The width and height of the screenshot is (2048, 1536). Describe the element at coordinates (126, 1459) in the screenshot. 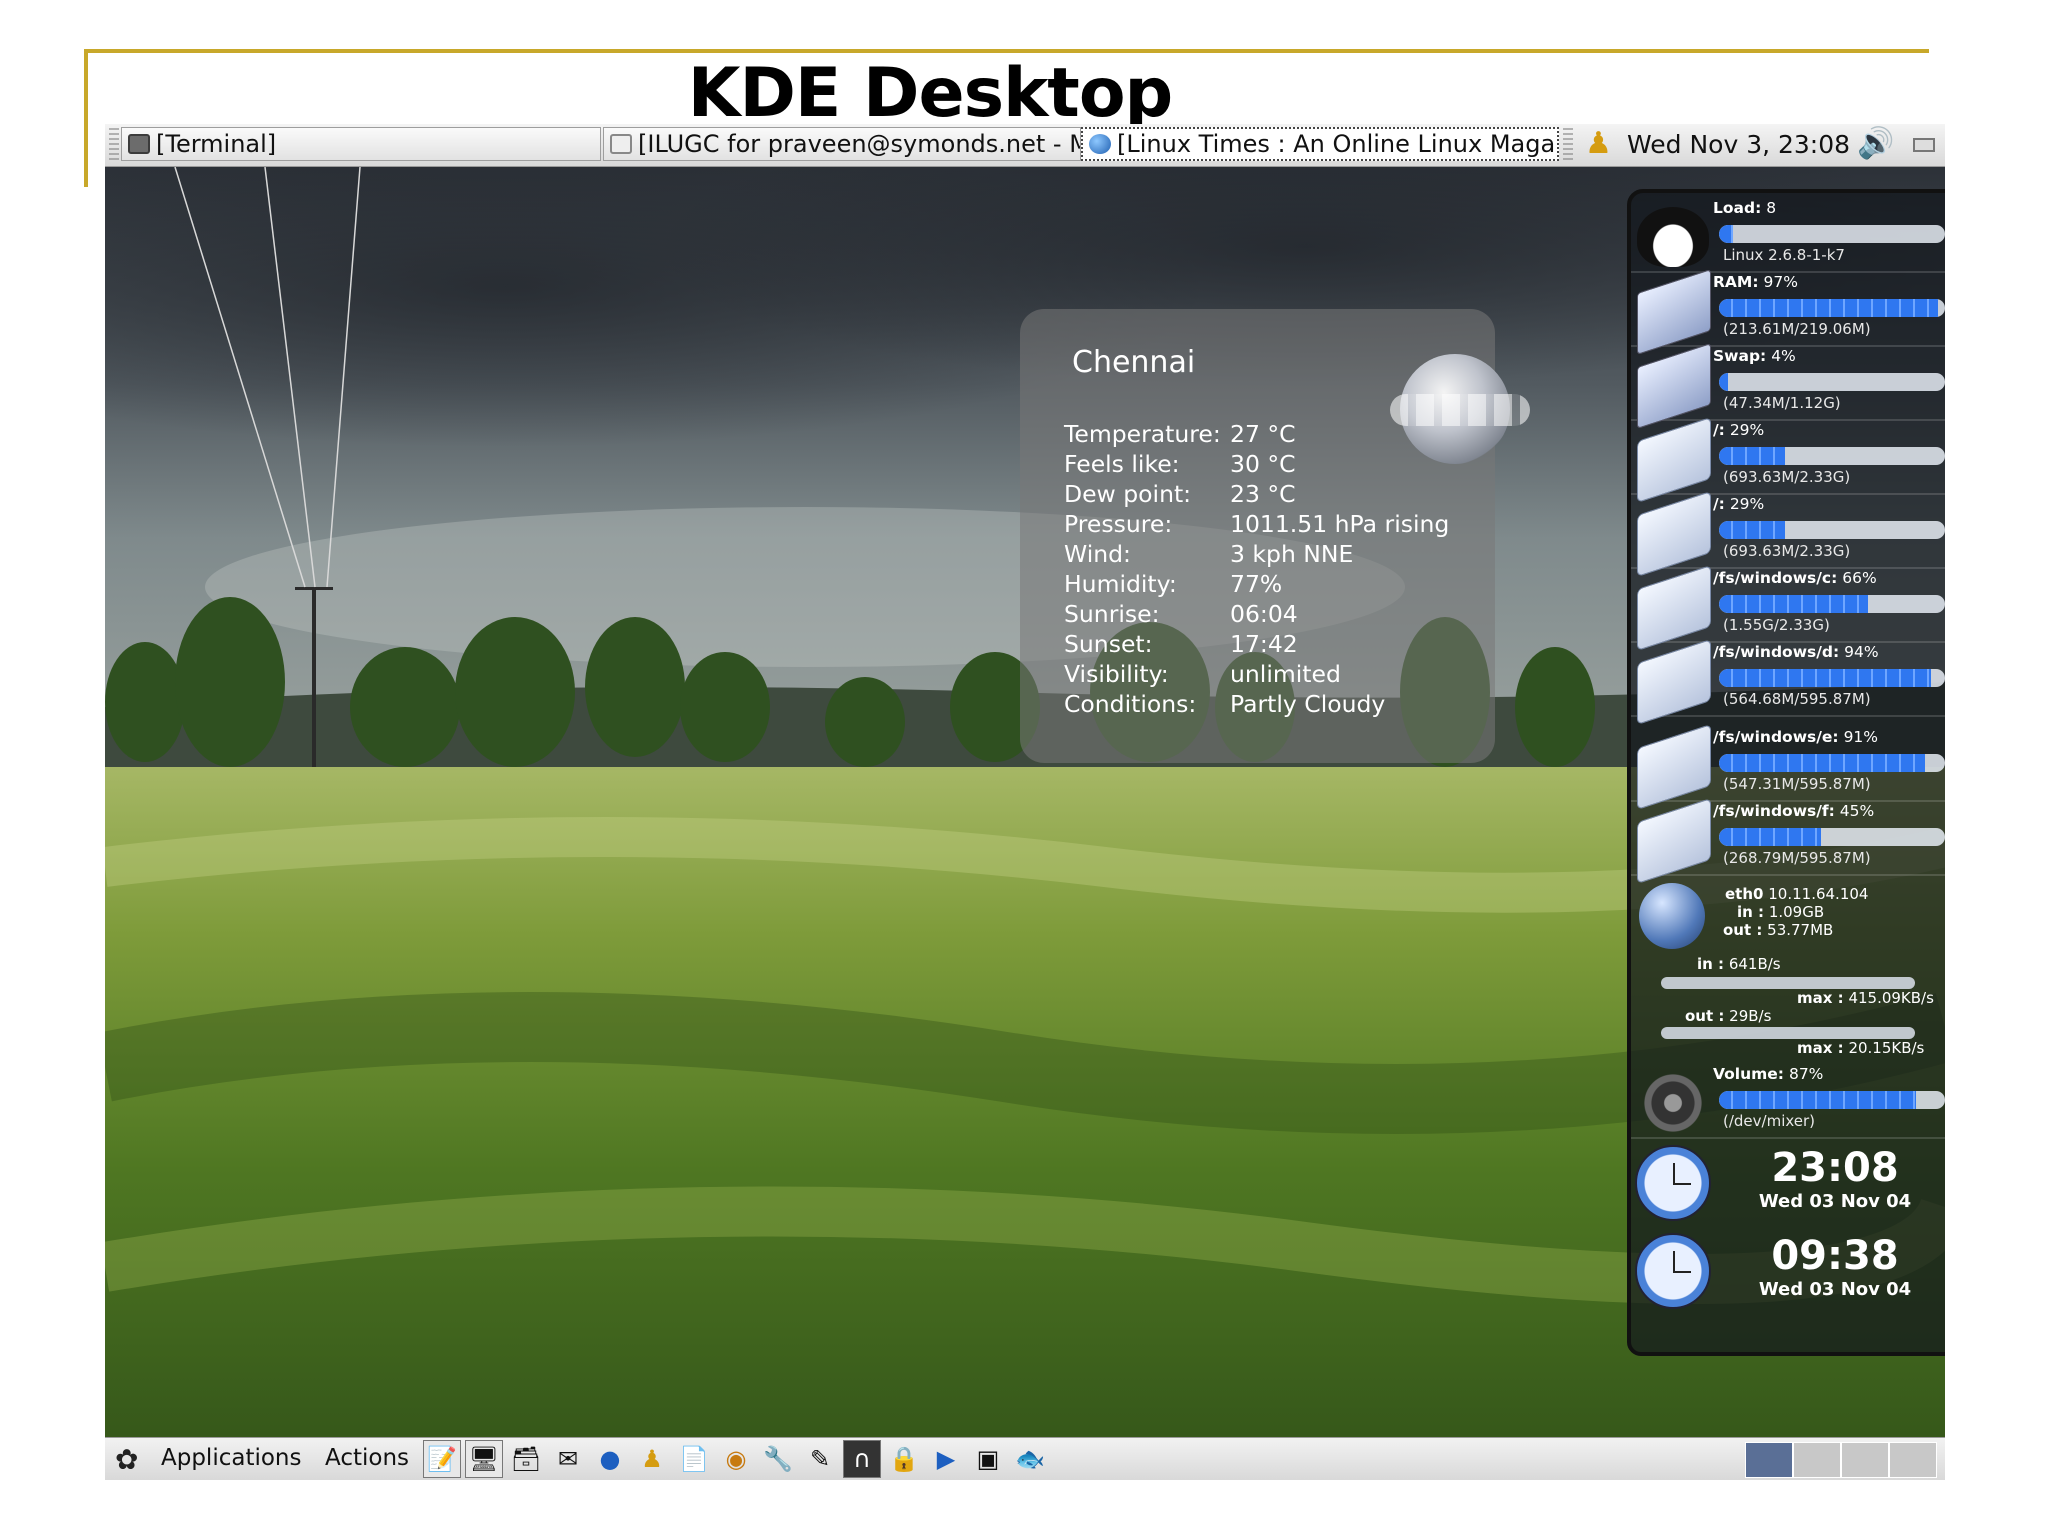

I see `gnome-foot-icon: ✿` at that location.